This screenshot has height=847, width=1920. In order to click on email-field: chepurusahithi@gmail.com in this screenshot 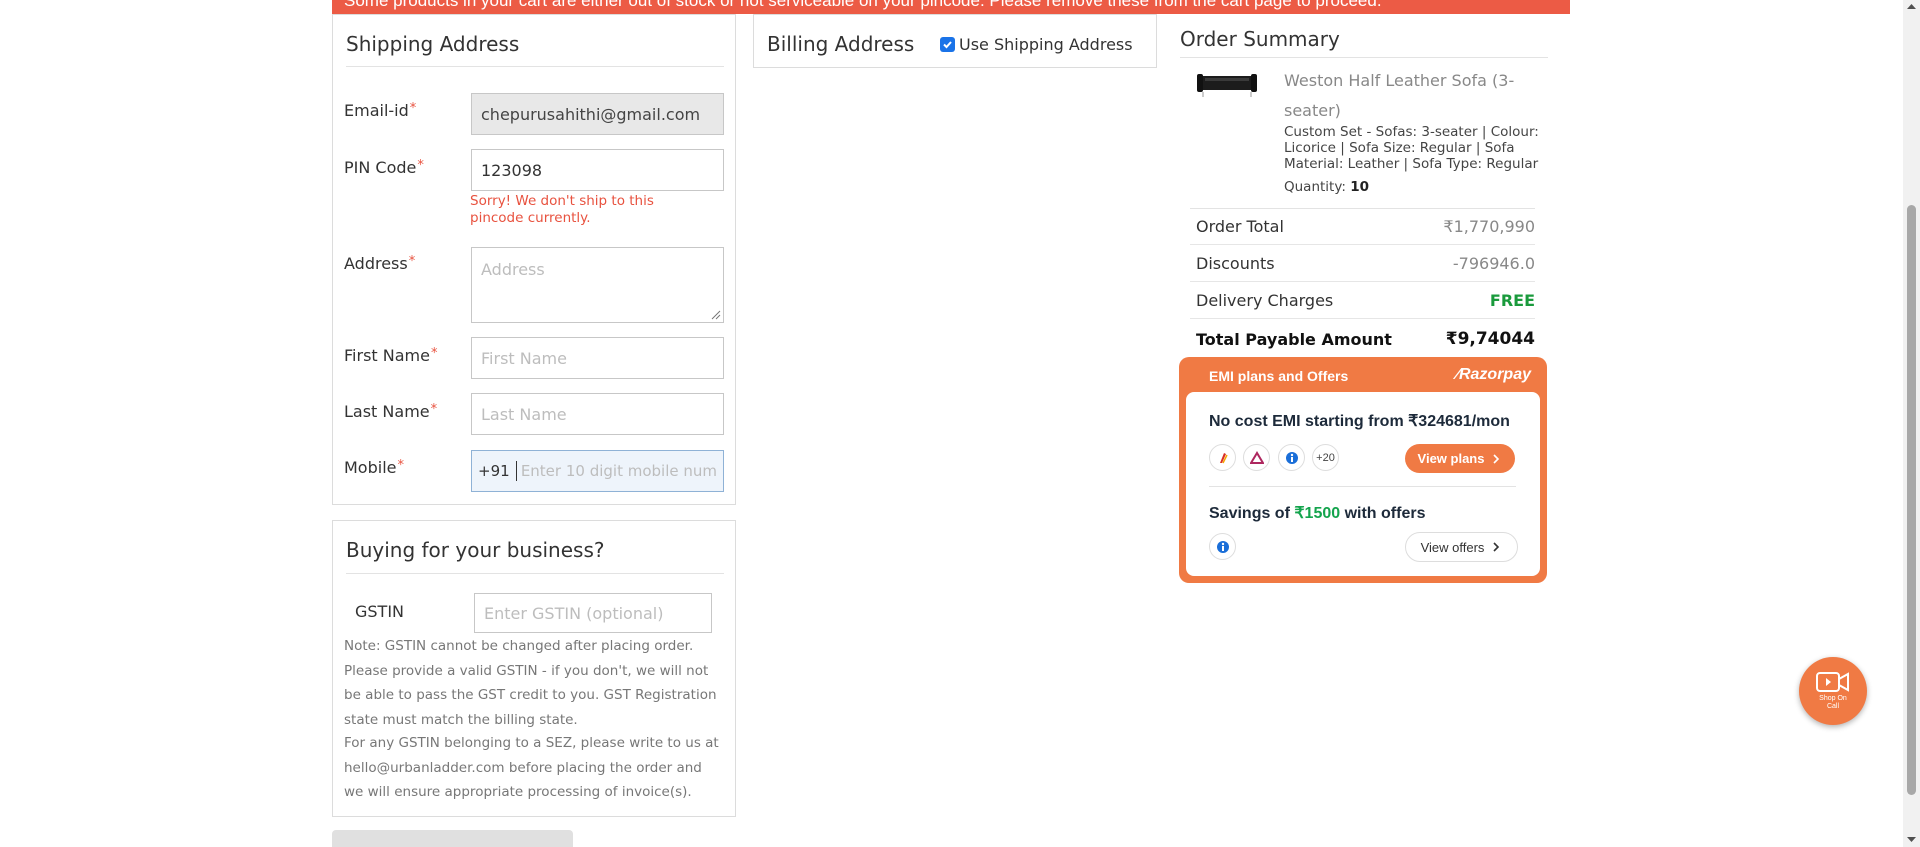, I will do `click(597, 114)`.